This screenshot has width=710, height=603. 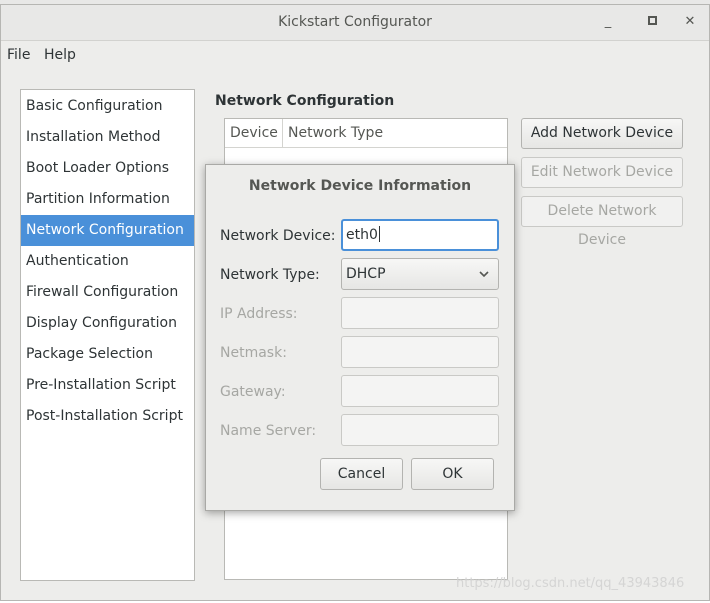 What do you see at coordinates (107, 137) in the screenshot?
I see `sidebar-item-installation-method: Installation Method` at bounding box center [107, 137].